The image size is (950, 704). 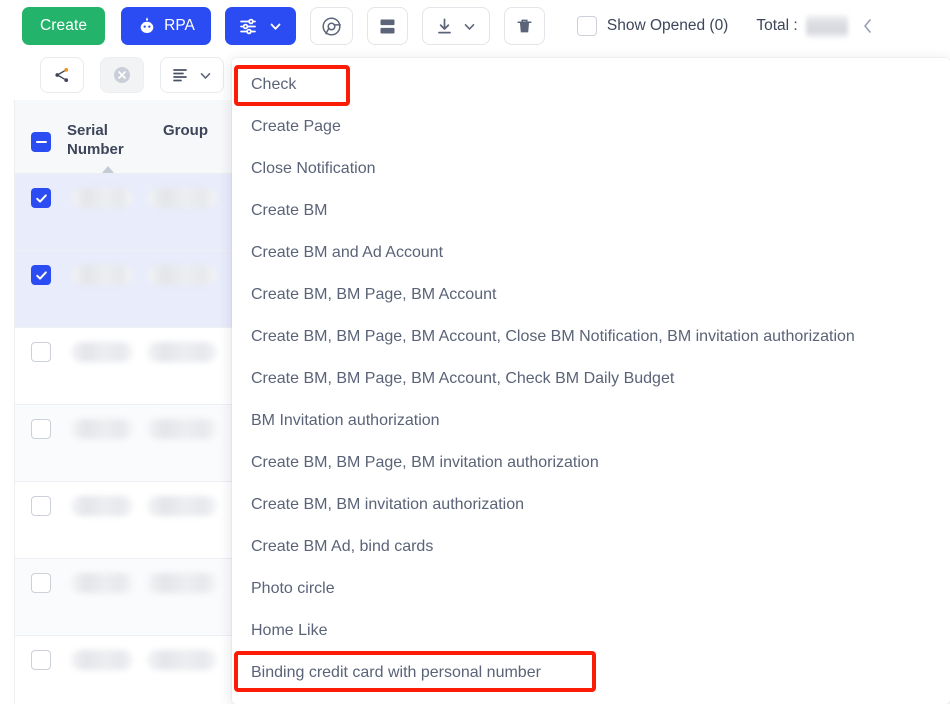 What do you see at coordinates (802, 26) in the screenshot?
I see `total-counter: Total :` at bounding box center [802, 26].